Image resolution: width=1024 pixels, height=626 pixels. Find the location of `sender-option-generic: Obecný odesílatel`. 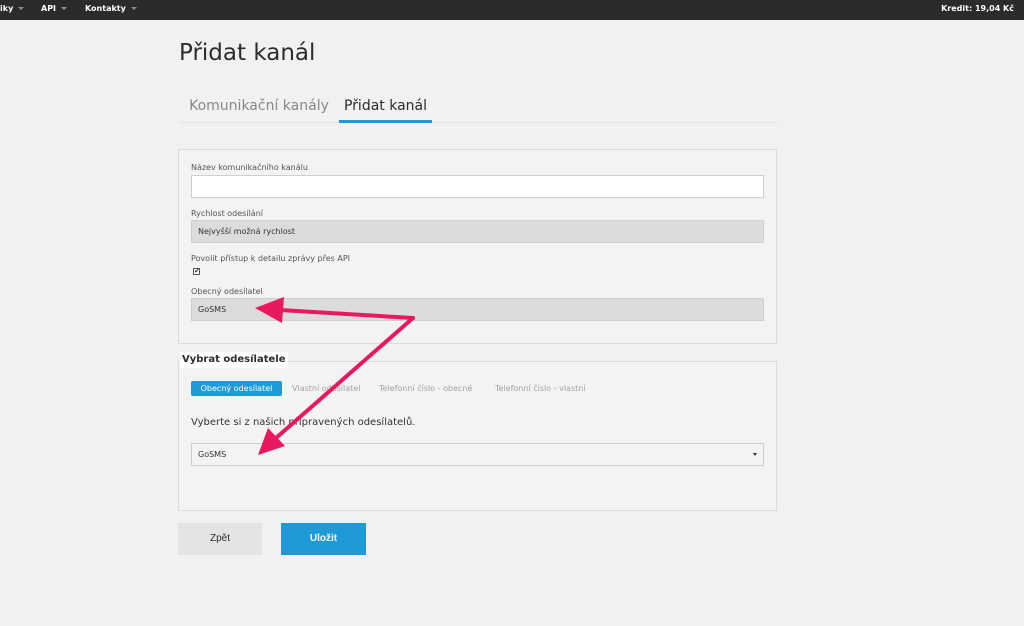

sender-option-generic: Obecný odesílatel is located at coordinates (236, 388).